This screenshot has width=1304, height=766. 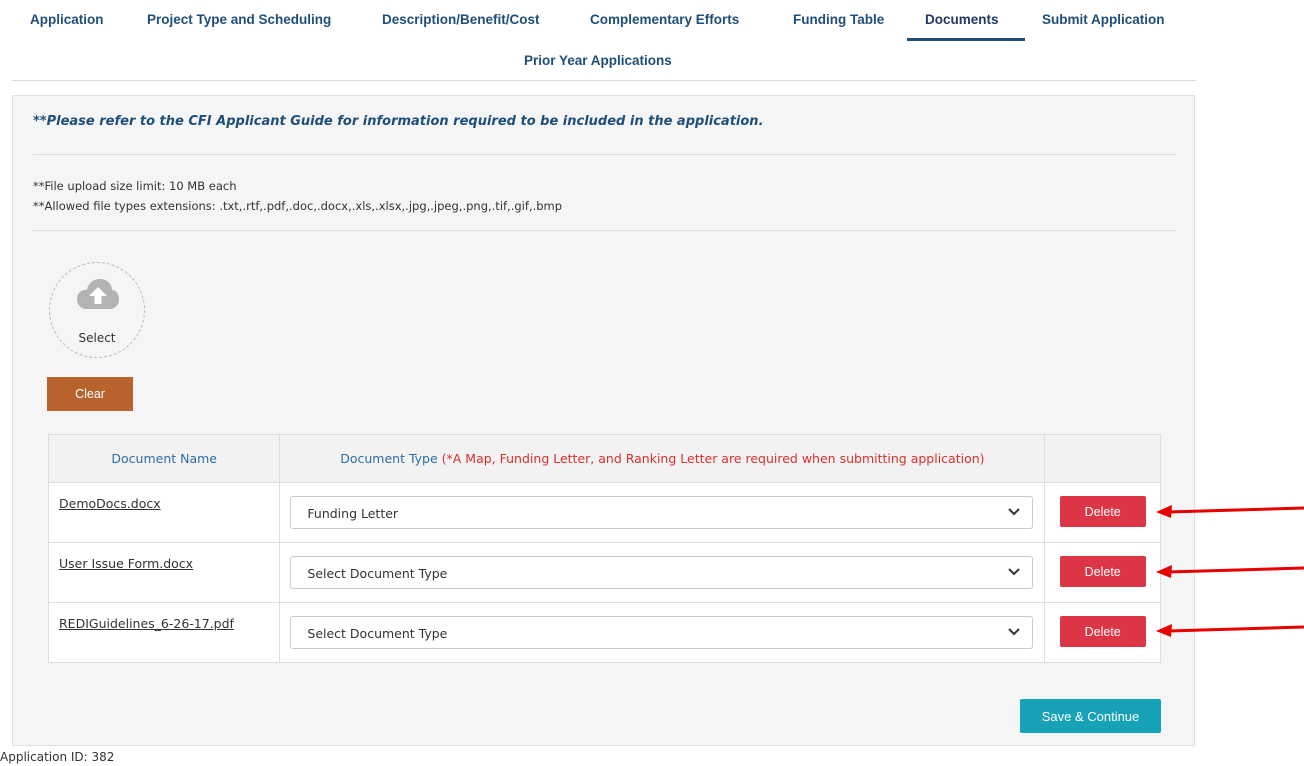 What do you see at coordinates (90, 394) in the screenshot?
I see `clear-button: Clear` at bounding box center [90, 394].